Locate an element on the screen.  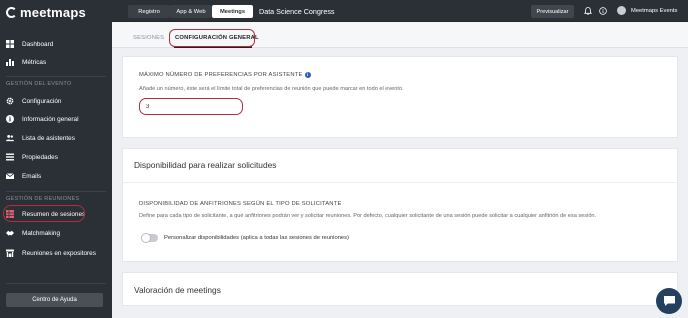
handshake-icon is located at coordinates (10, 233).